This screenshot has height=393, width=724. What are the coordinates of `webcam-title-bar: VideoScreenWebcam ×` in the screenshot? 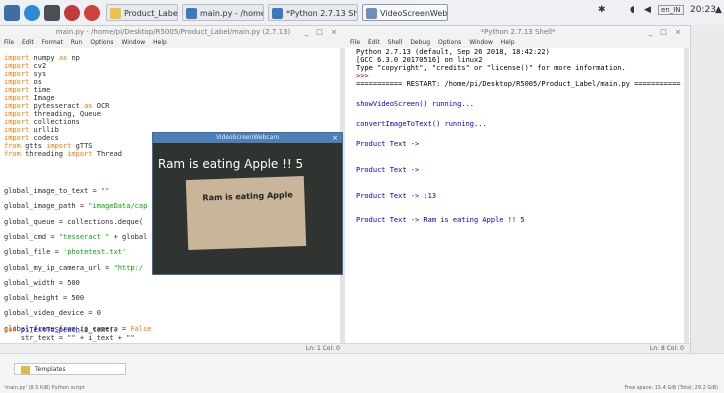 It's located at (247, 138).